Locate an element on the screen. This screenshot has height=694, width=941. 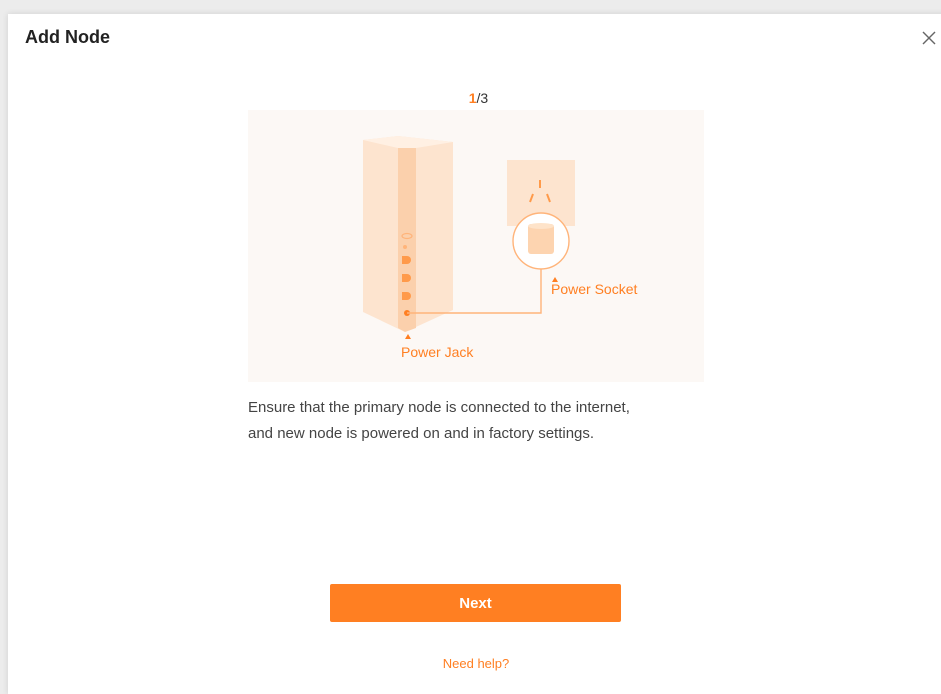
step-indicator: 1/3 is located at coordinates (474, 98).